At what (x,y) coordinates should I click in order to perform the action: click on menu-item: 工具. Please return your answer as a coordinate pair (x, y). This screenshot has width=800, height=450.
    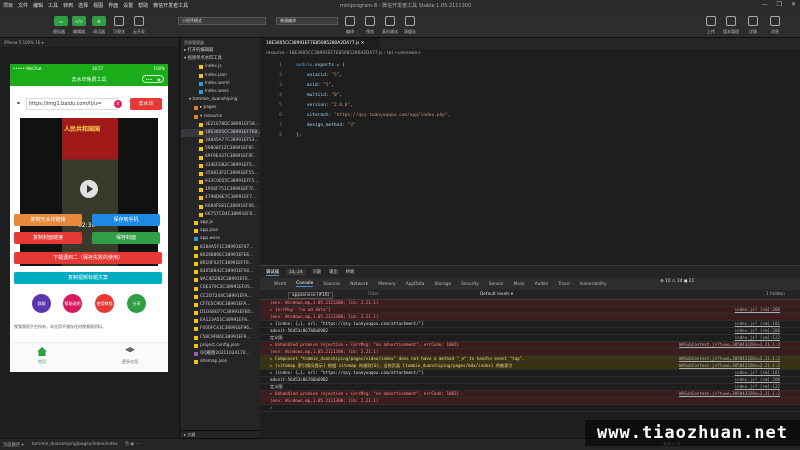
    Looking at the image, I should click on (53, 5).